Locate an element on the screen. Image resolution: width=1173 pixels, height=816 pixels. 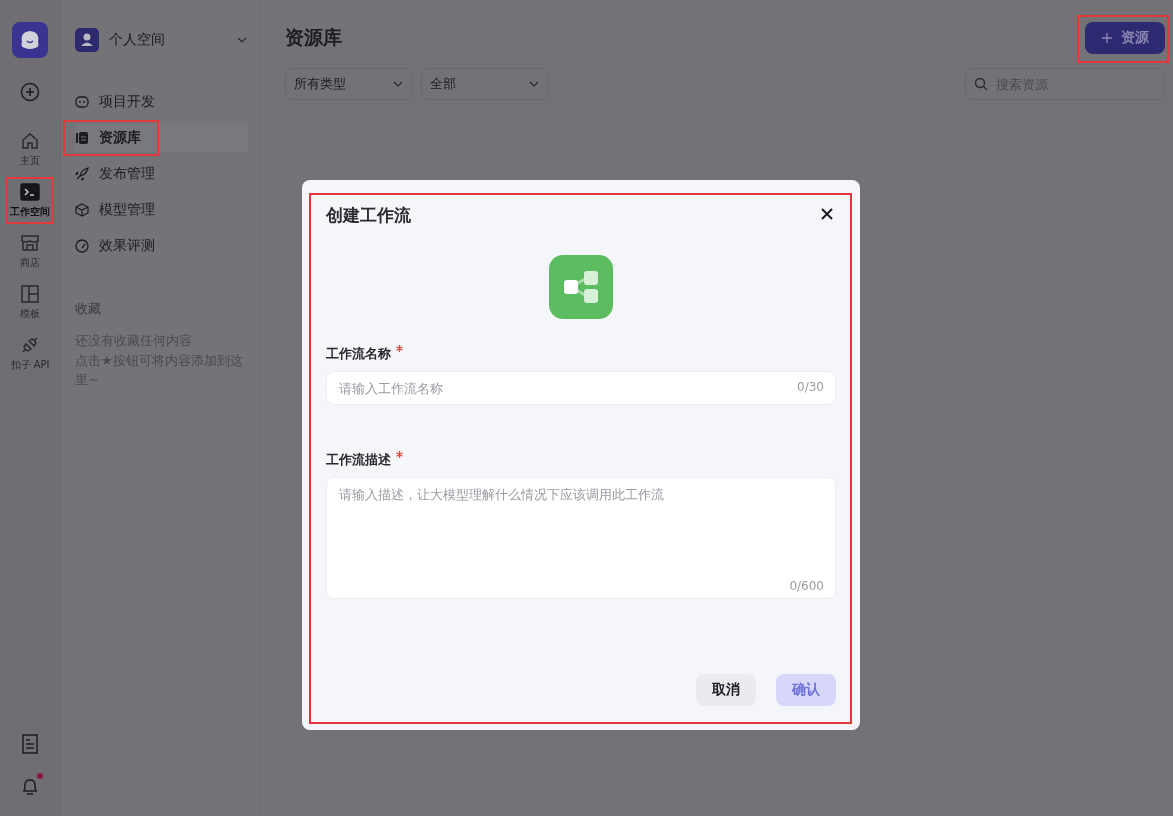
cancel-button: 取消 is located at coordinates (726, 690).